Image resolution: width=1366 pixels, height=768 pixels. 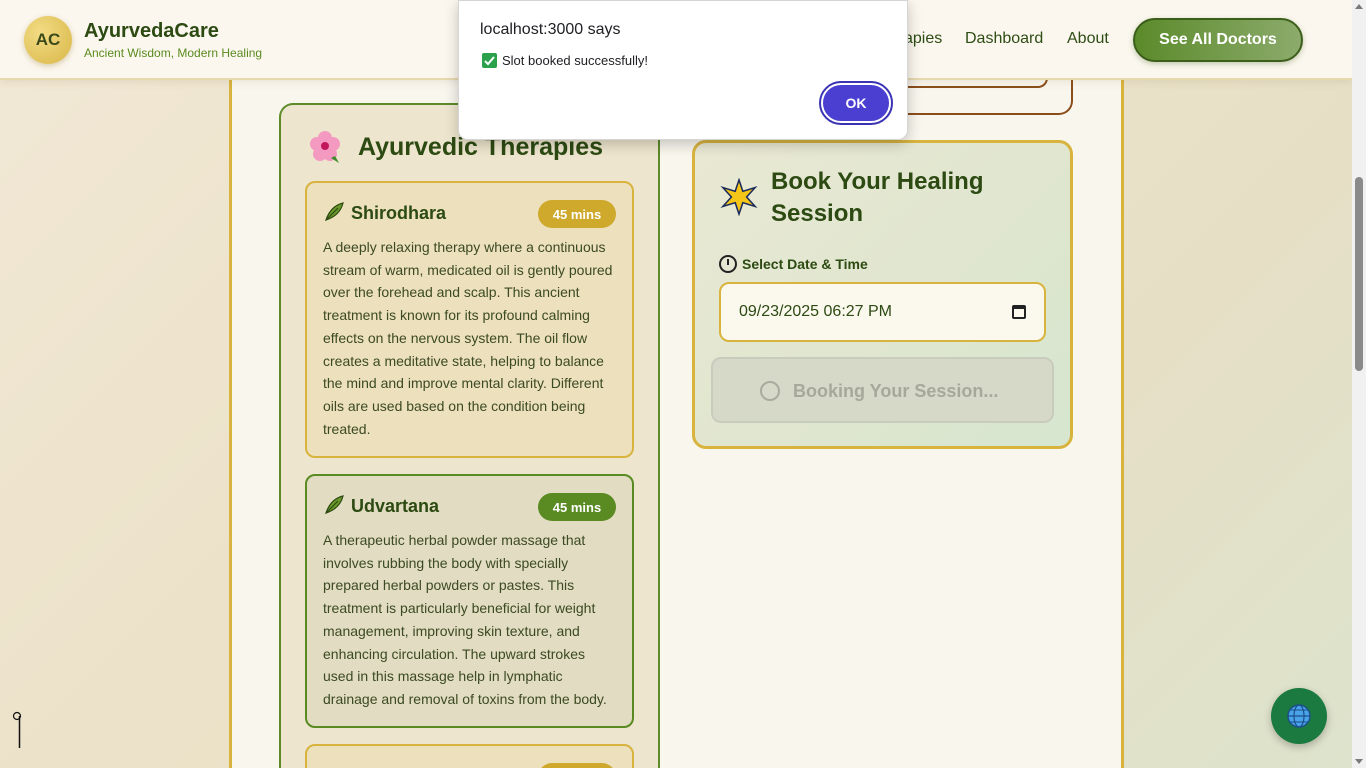 What do you see at coordinates (577, 765) in the screenshot?
I see `duration-badge-partial` at bounding box center [577, 765].